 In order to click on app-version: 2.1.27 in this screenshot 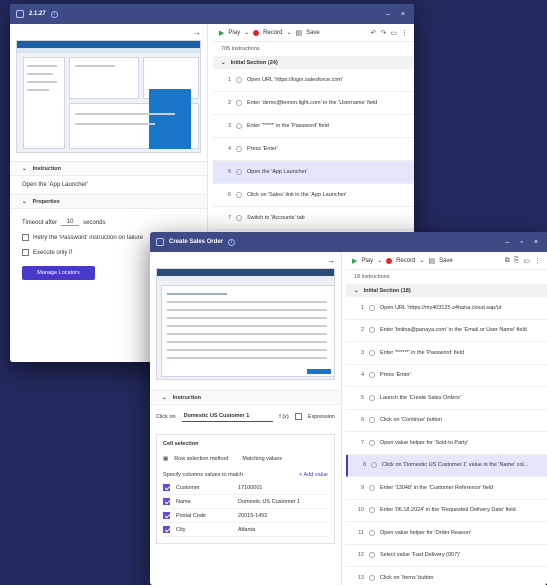, I will do `click(37, 14)`.